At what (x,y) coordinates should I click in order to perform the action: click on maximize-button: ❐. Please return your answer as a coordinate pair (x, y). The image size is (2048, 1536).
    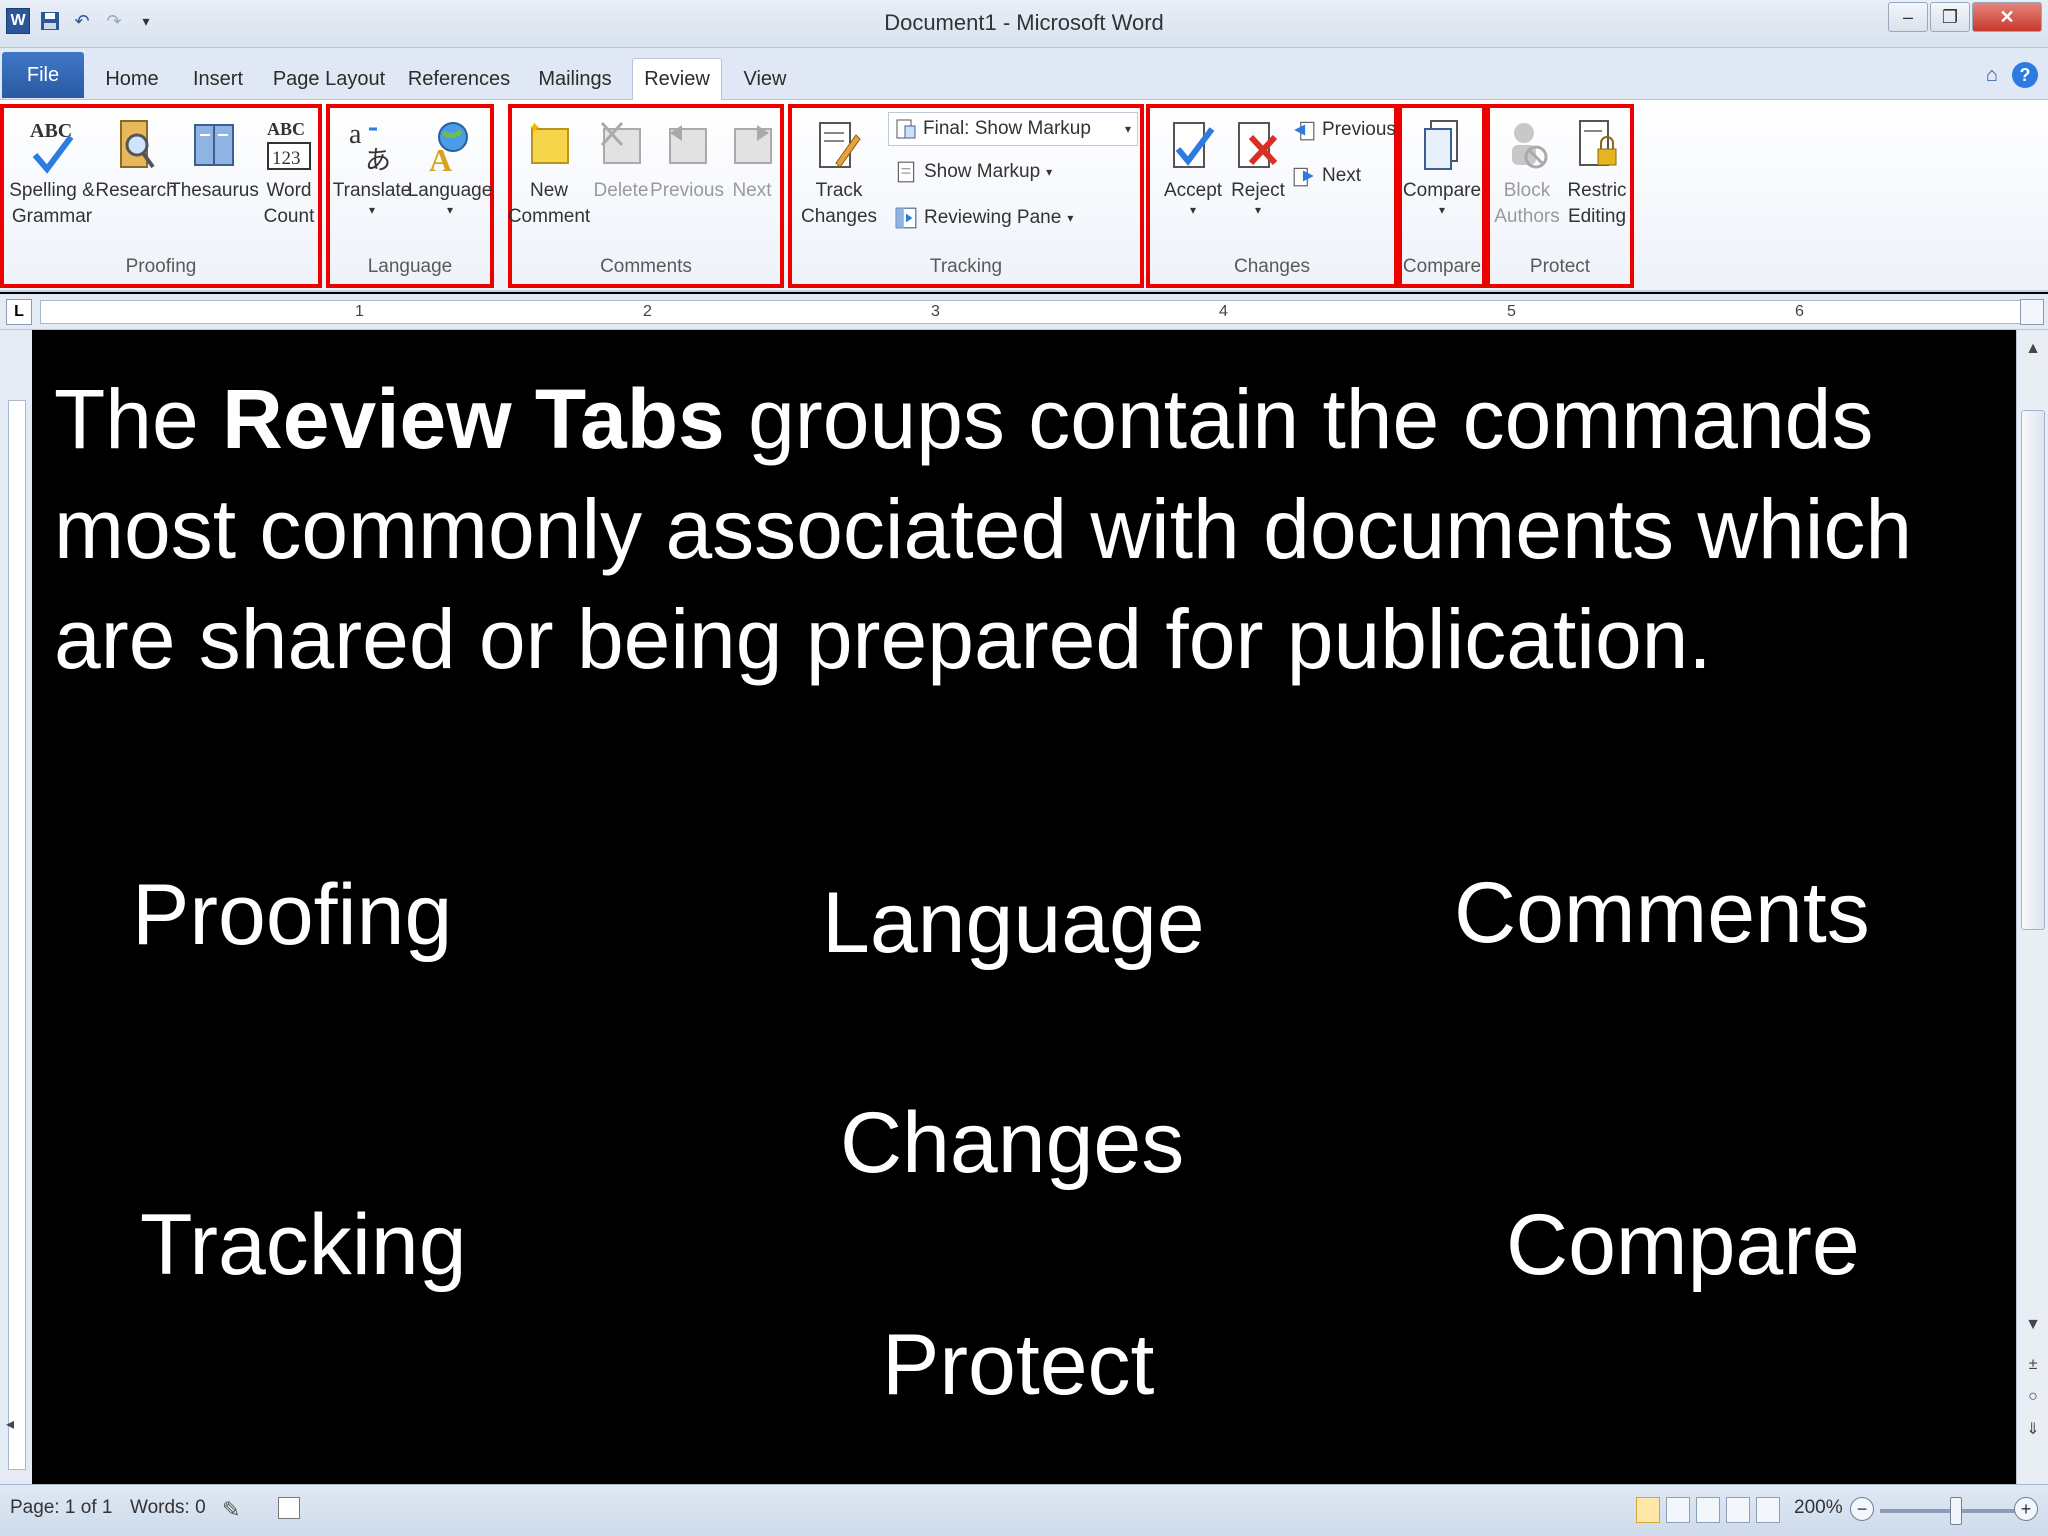
    Looking at the image, I should click on (1950, 17).